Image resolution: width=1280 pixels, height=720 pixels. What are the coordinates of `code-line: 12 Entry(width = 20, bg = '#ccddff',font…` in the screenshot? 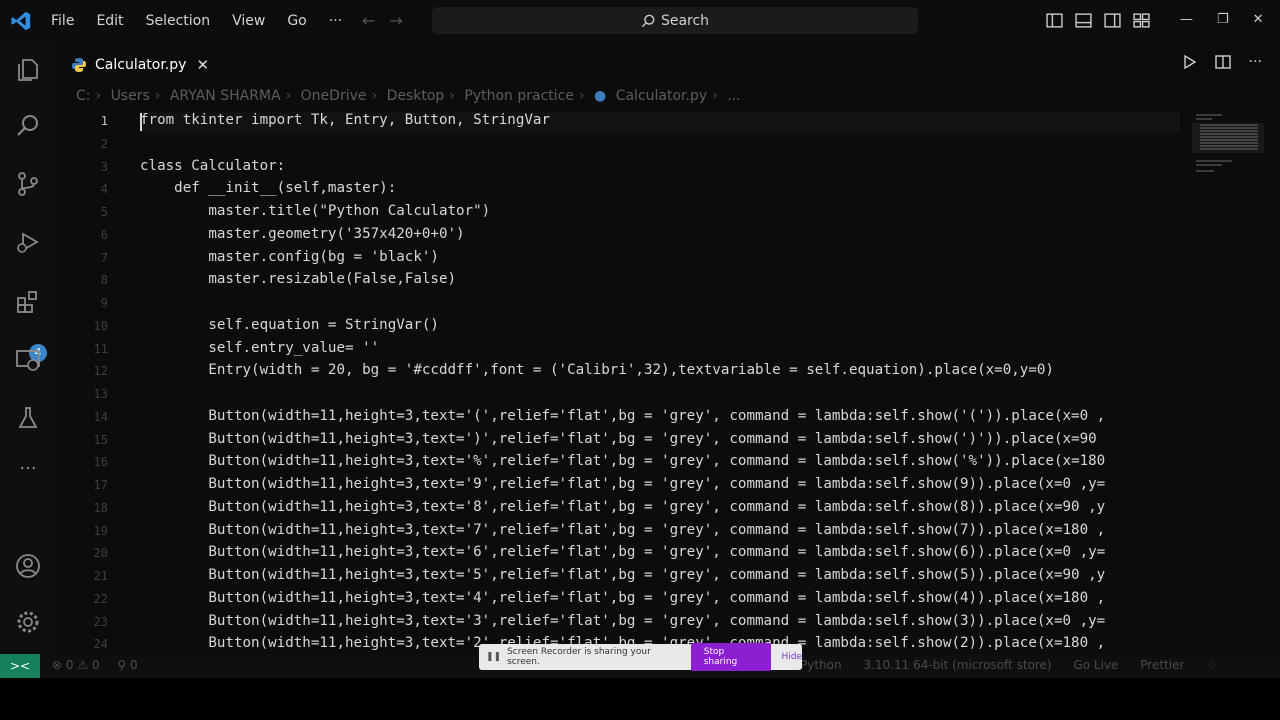 It's located at (621, 372).